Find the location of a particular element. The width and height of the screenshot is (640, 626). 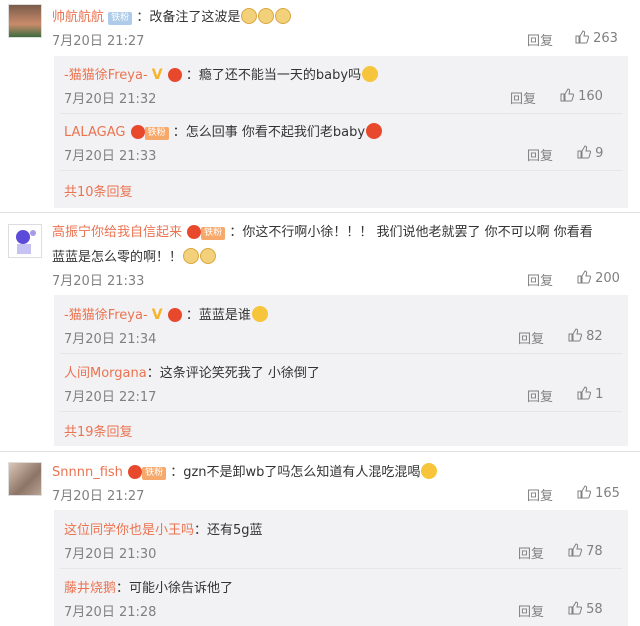

reply-text: ：这条评论笑死我了 小徐倒了 is located at coordinates (233, 373).